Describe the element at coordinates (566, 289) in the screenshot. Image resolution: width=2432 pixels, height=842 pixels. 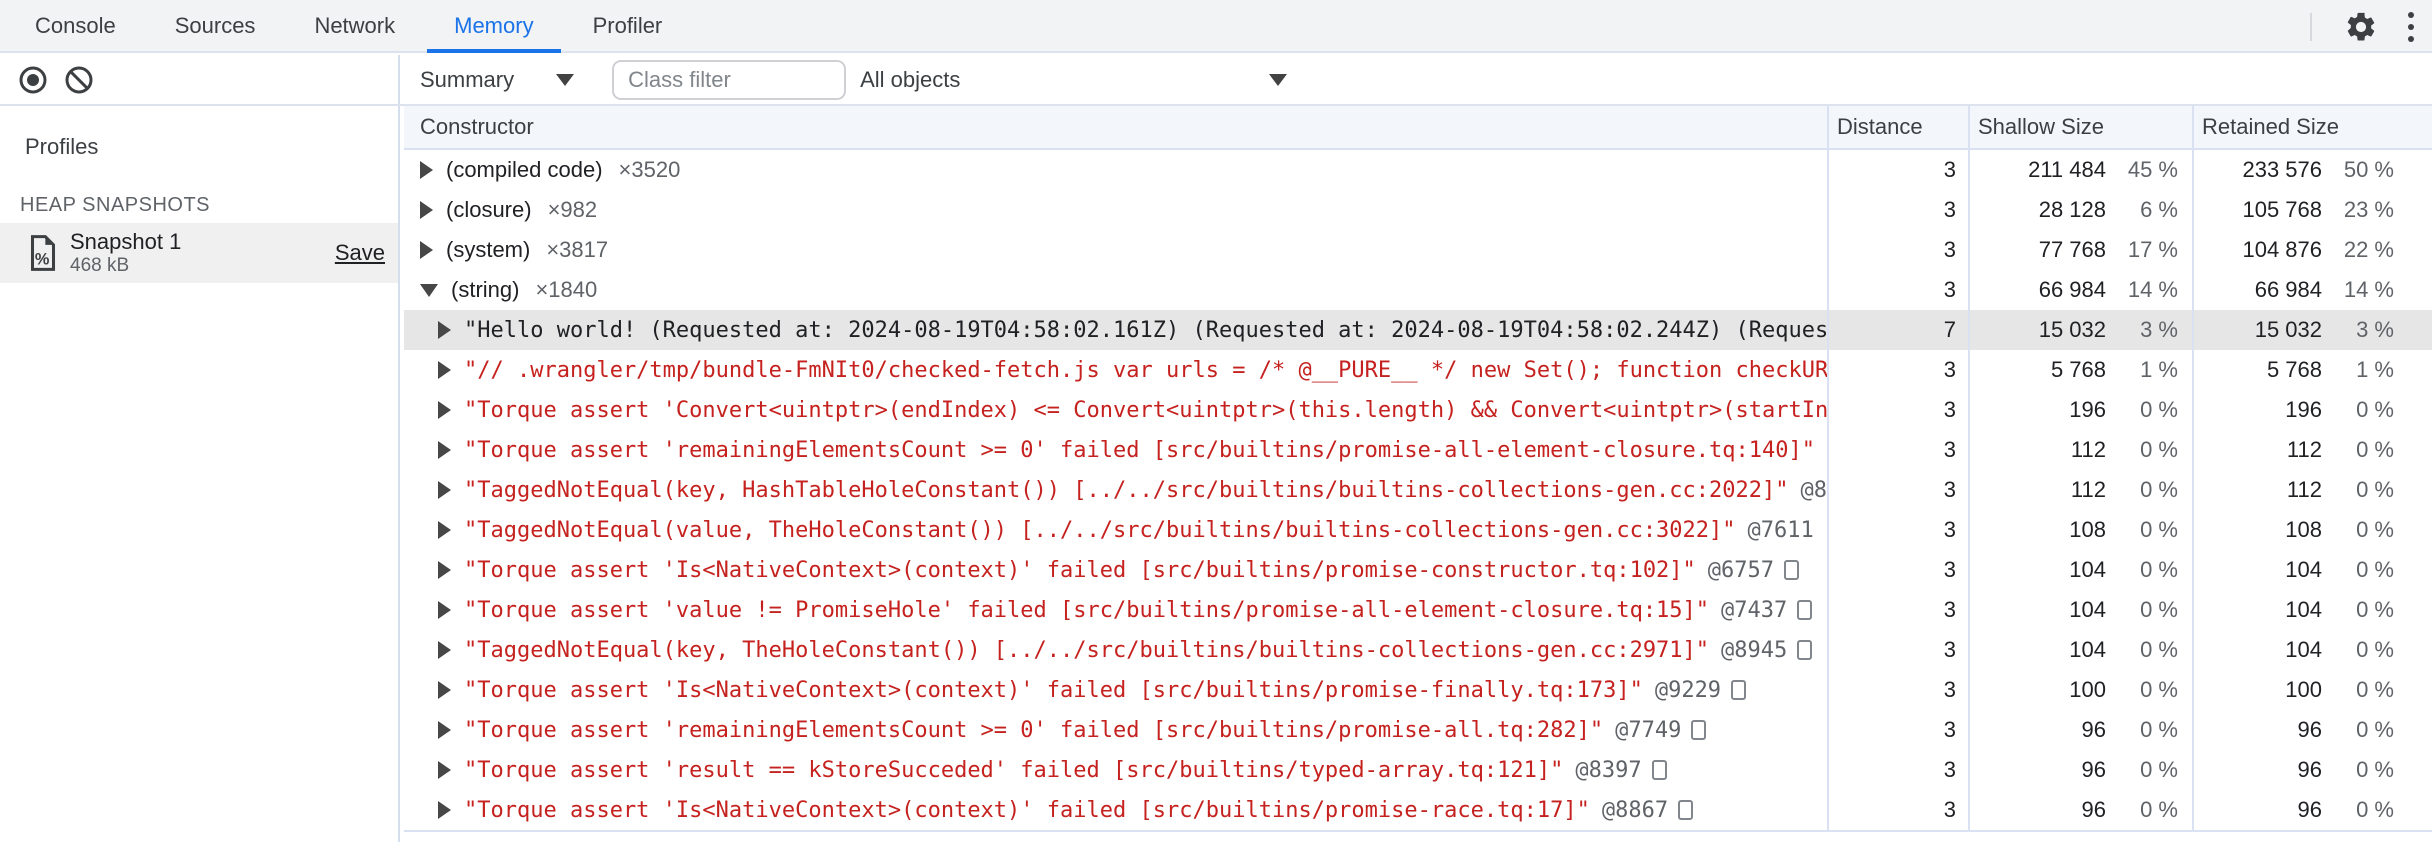
I see `instance-count: ×1840` at that location.